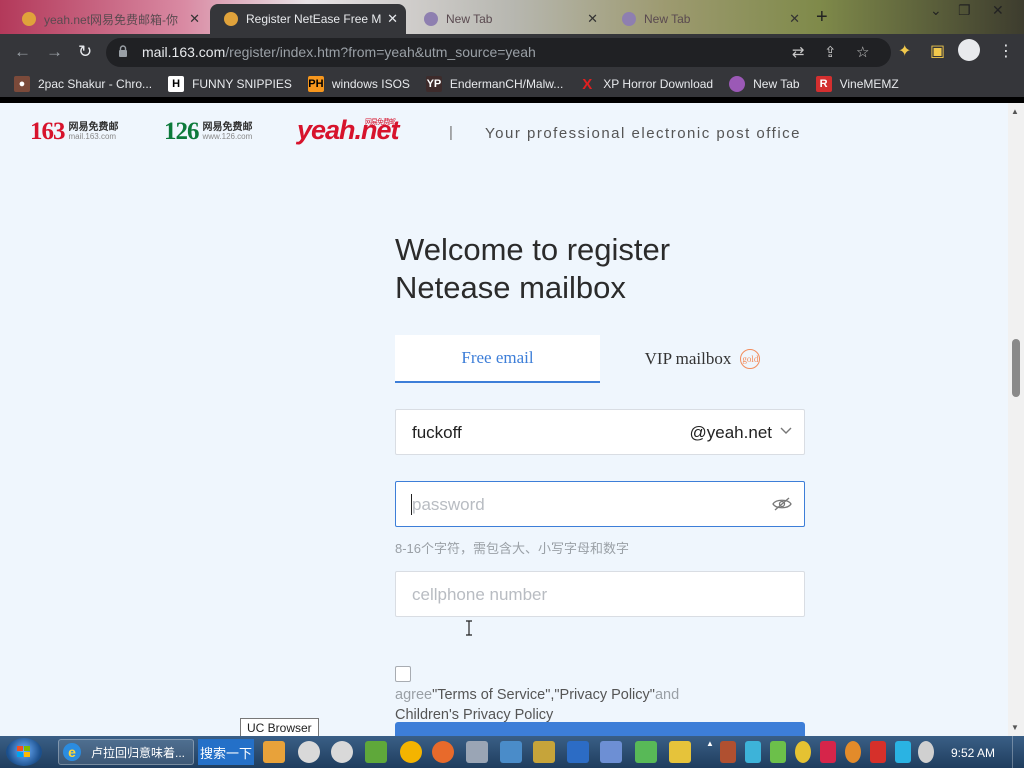  What do you see at coordinates (326, 130) in the screenshot?
I see `logo-yeah-text: yeah` at bounding box center [326, 130].